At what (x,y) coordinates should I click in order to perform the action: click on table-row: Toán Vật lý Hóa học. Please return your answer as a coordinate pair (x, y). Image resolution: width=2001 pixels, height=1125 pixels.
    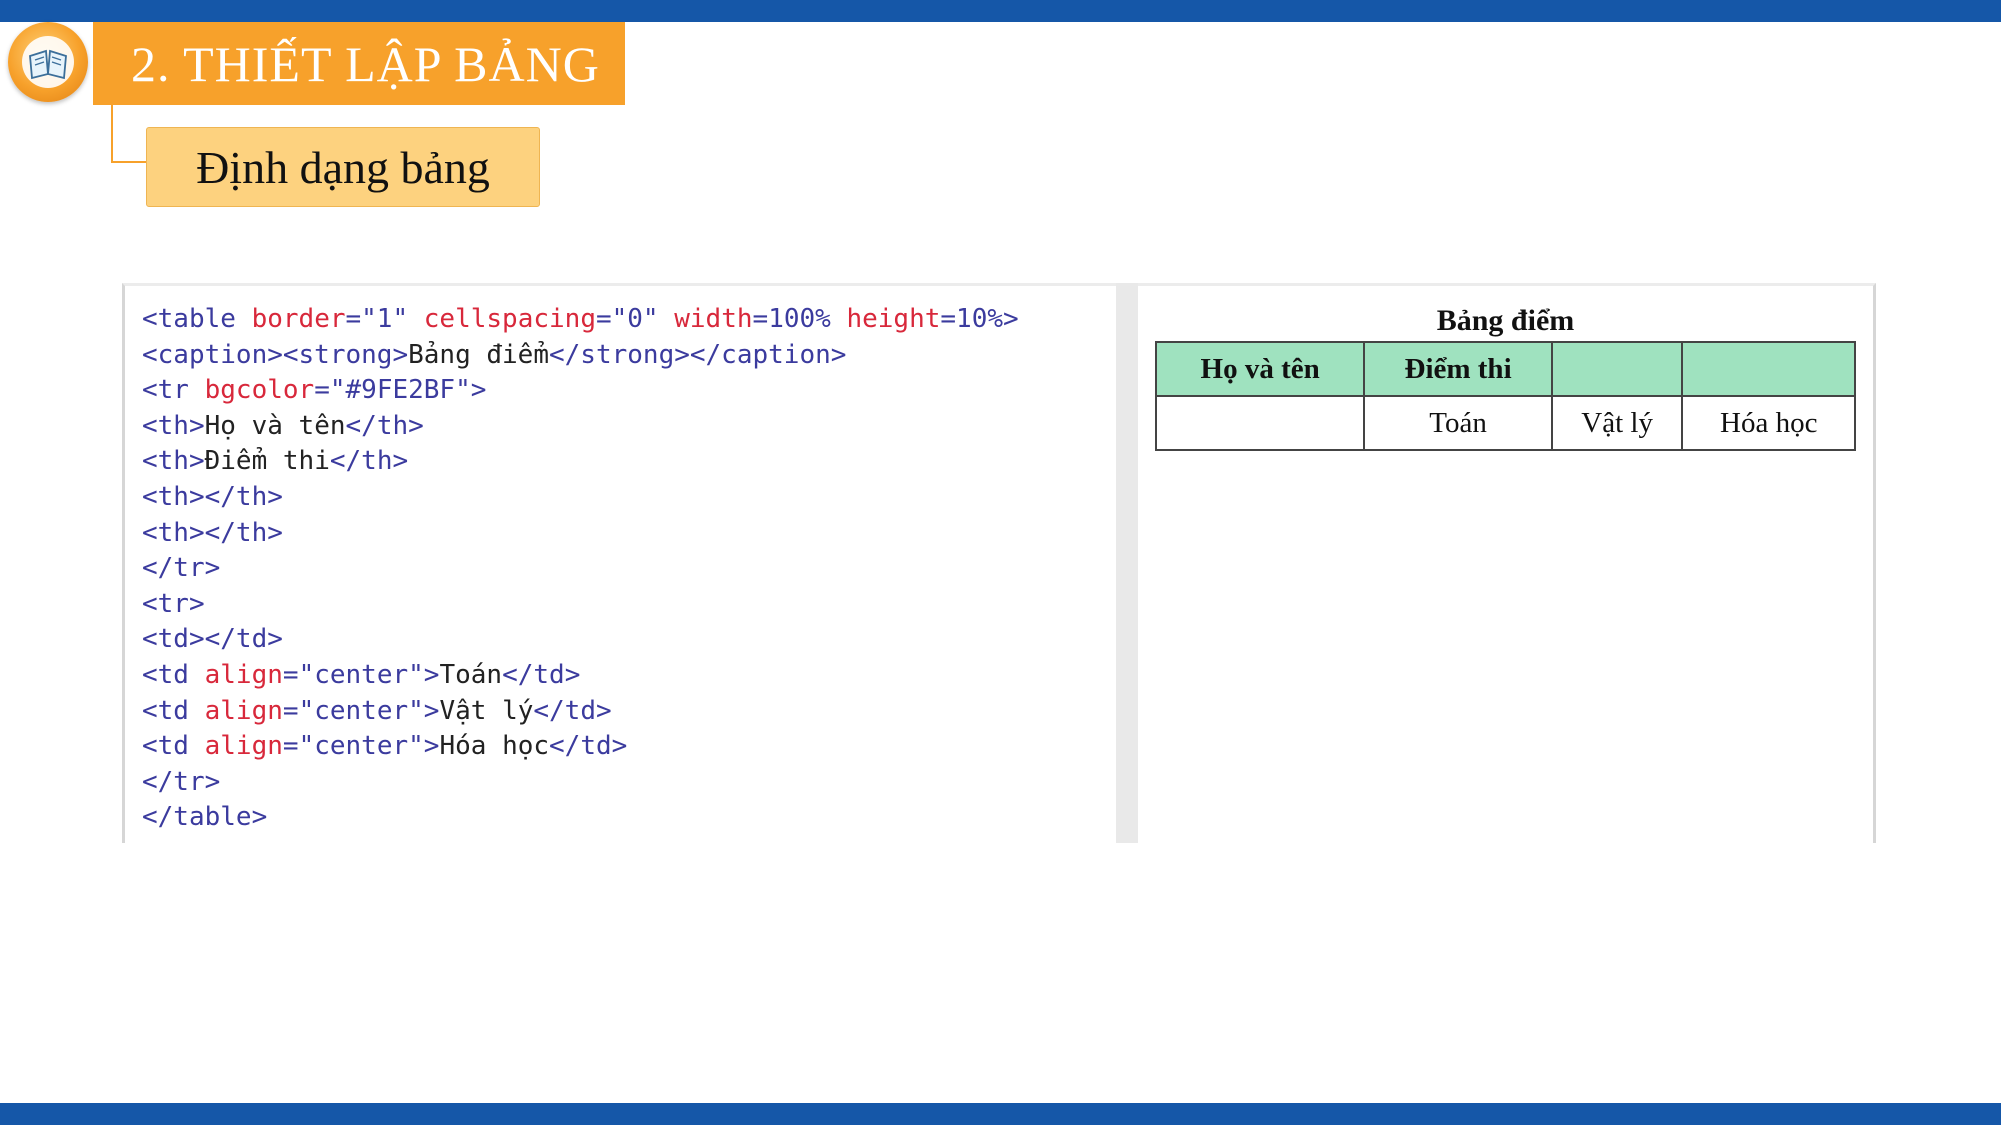
    Looking at the image, I should click on (1505, 423).